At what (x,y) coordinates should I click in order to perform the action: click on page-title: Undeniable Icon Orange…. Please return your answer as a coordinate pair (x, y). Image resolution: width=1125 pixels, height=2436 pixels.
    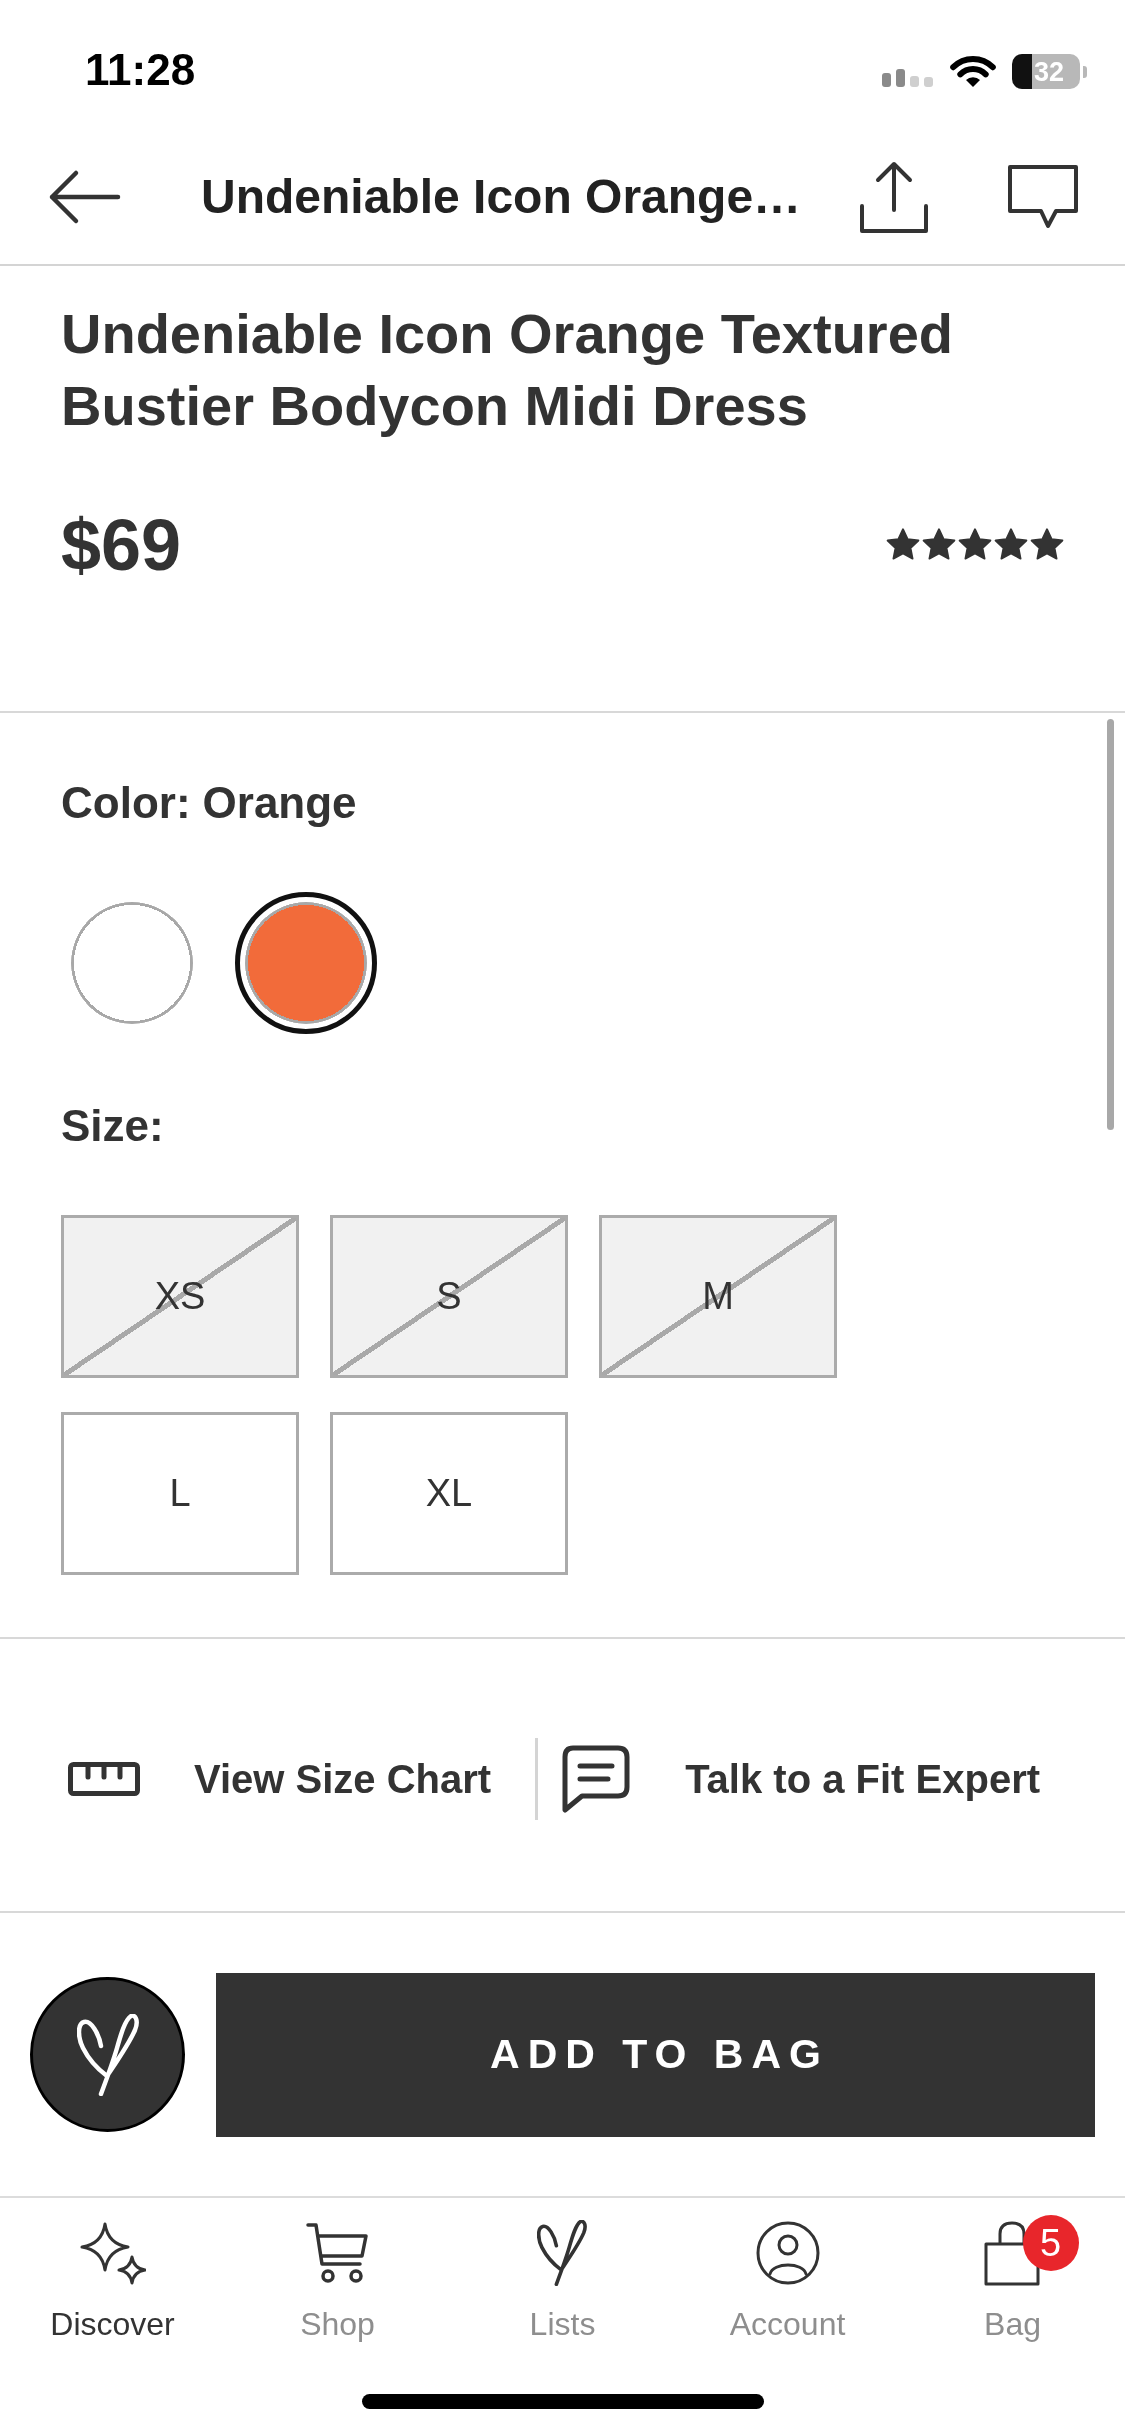
    Looking at the image, I should click on (502, 197).